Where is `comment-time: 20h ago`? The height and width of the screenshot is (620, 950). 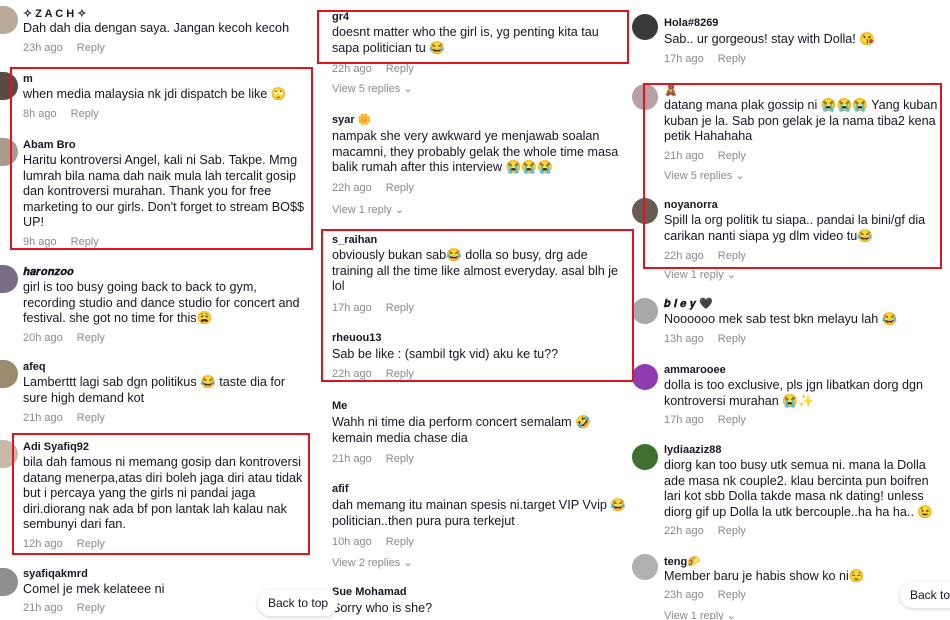
comment-time: 20h ago is located at coordinates (43, 338).